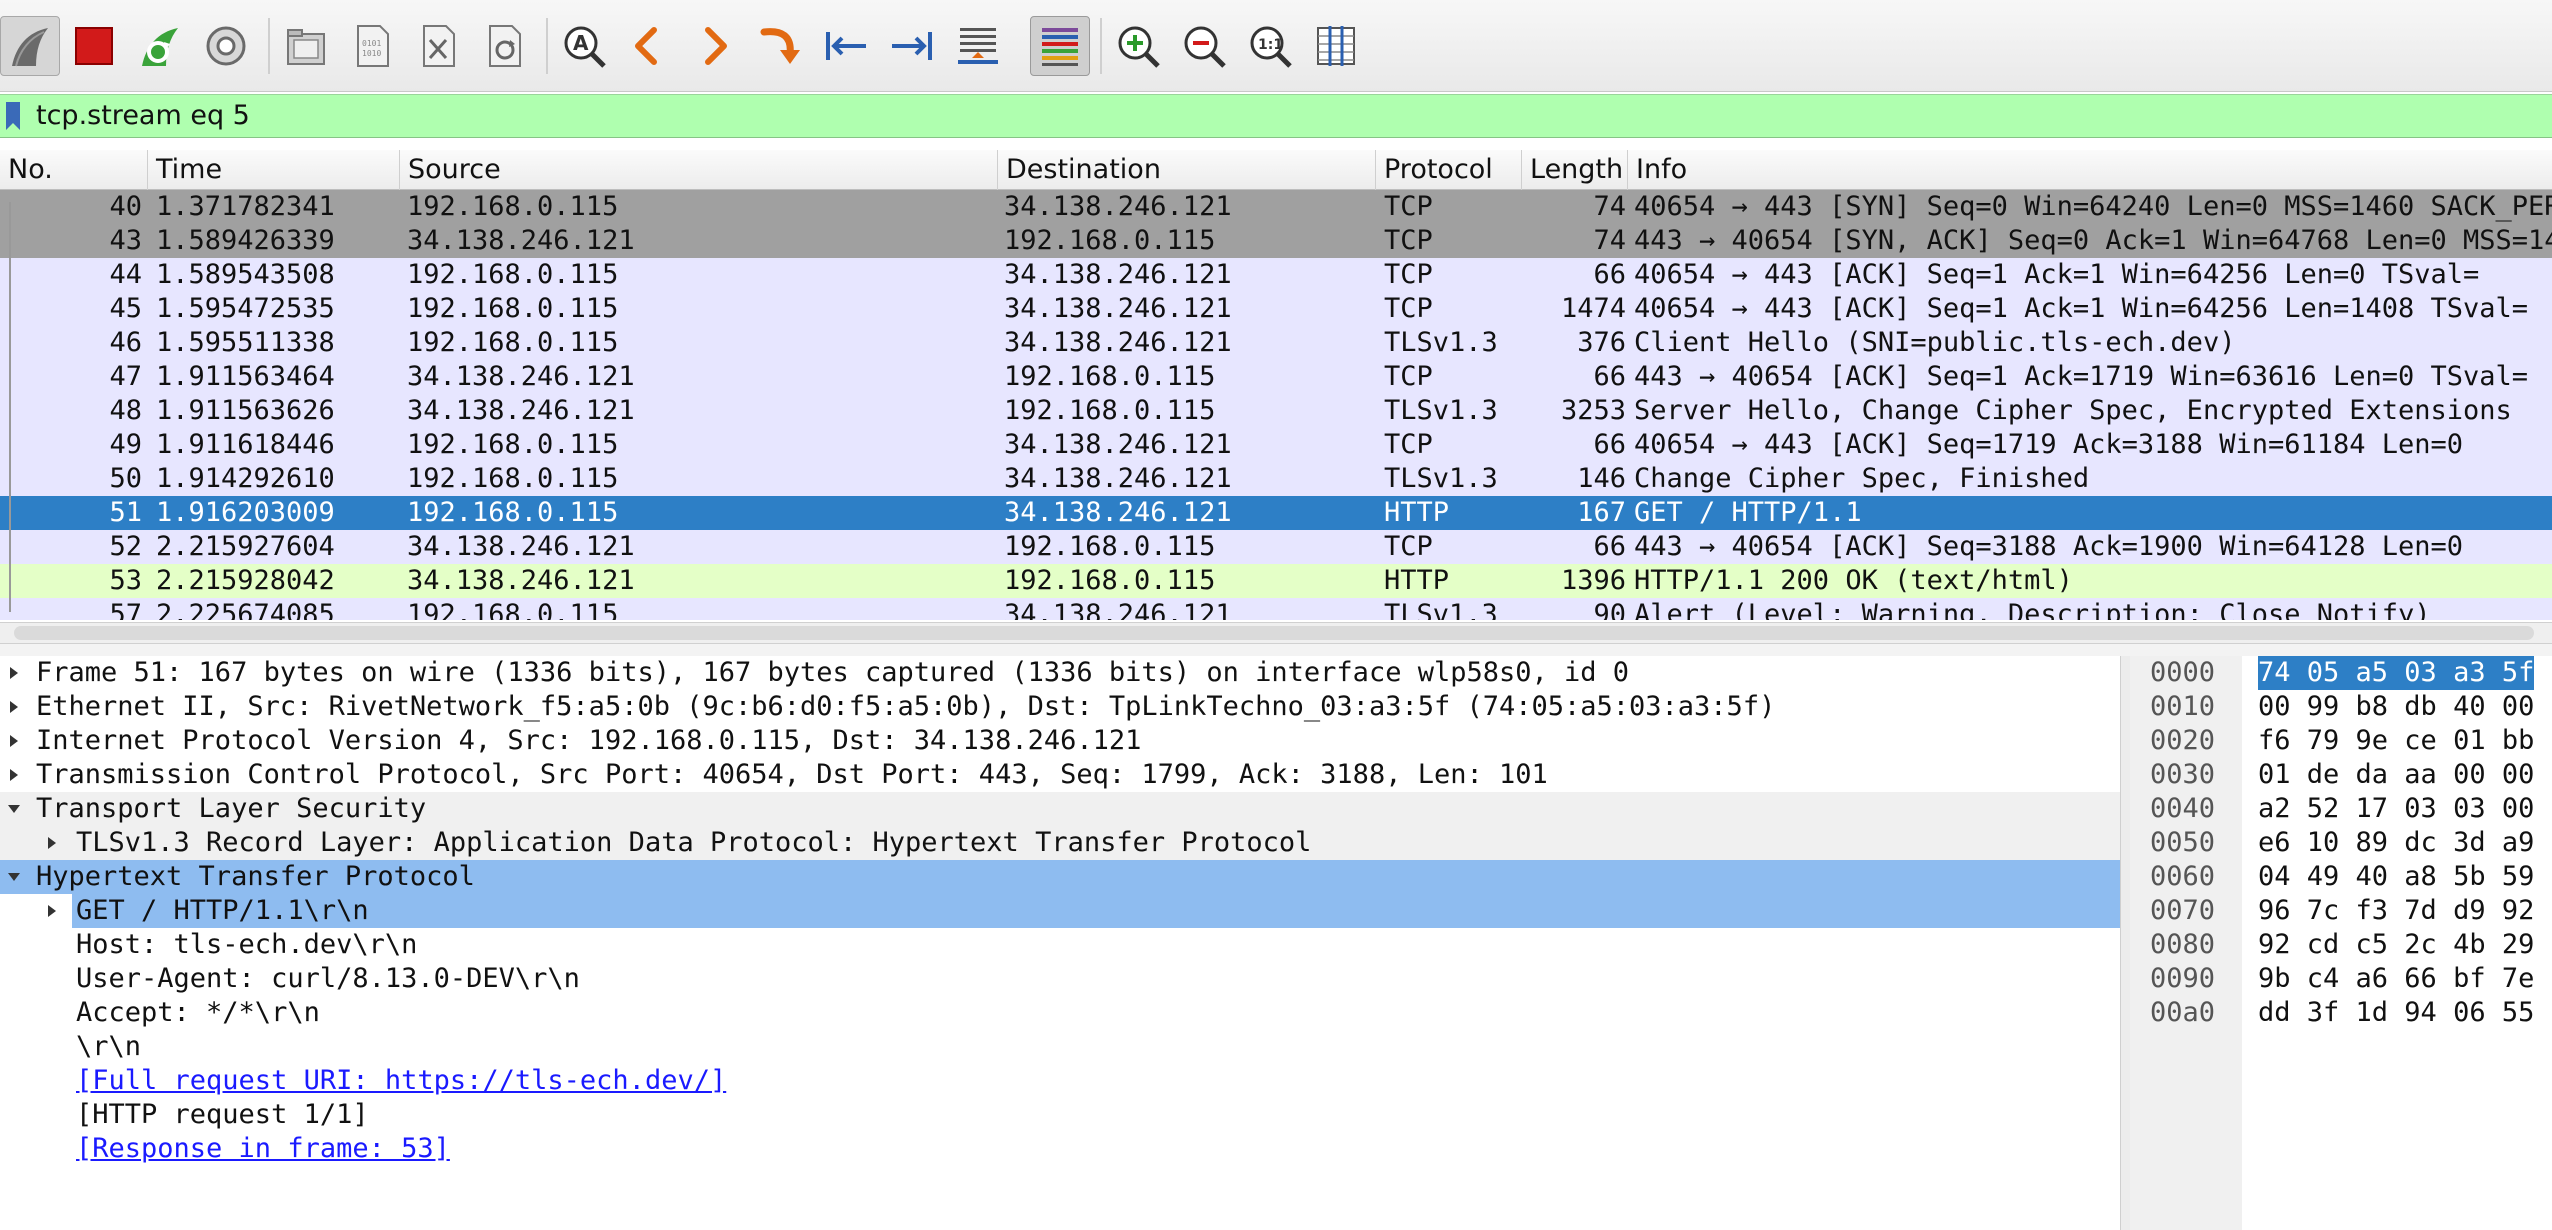  I want to click on packet-source: 192.168.0.115, so click(513, 609).